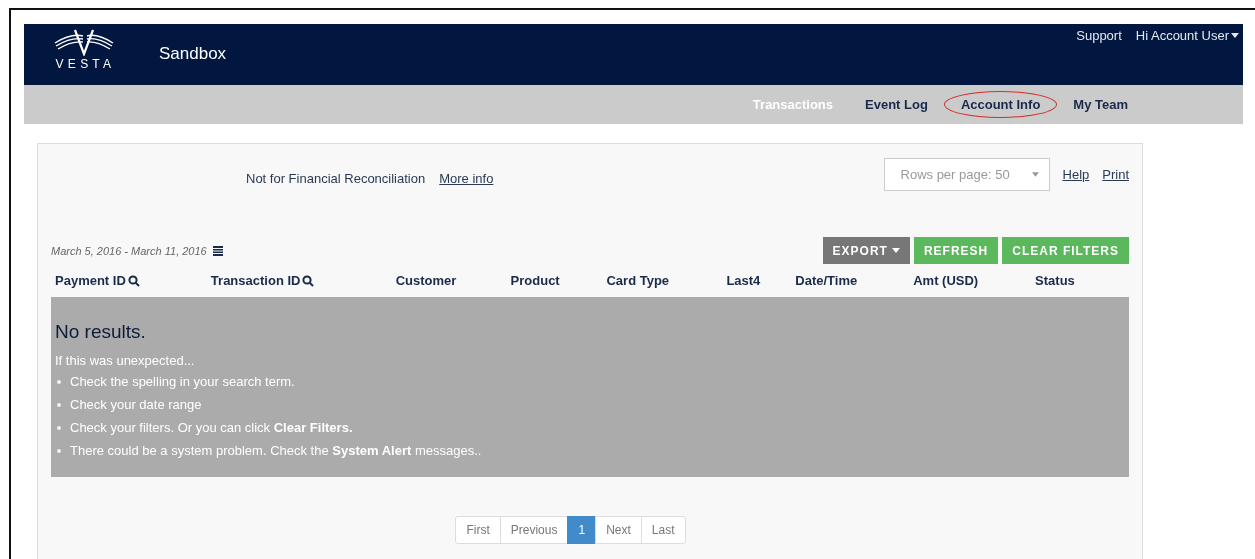  Describe the element at coordinates (1076, 174) in the screenshot. I see `page-link: Help` at that location.